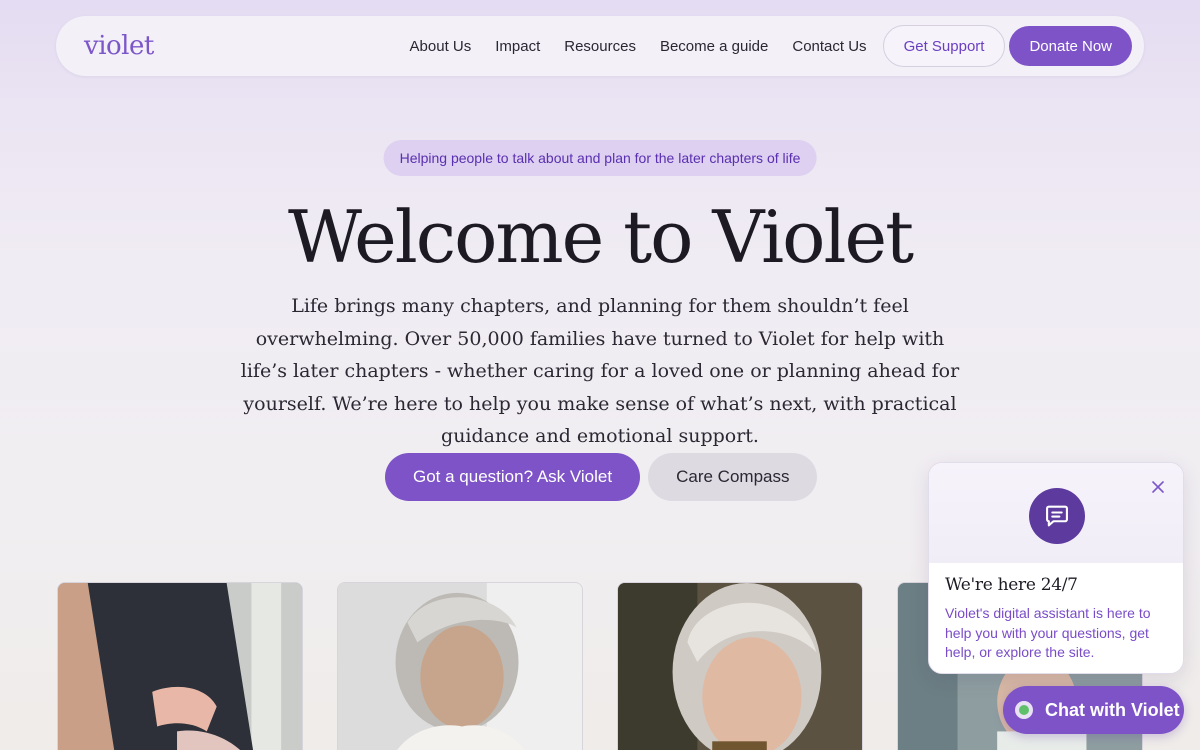 This screenshot has height=750, width=1200. What do you see at coordinates (714, 46) in the screenshot?
I see `nav-link-become-a-guide: Become a guide` at bounding box center [714, 46].